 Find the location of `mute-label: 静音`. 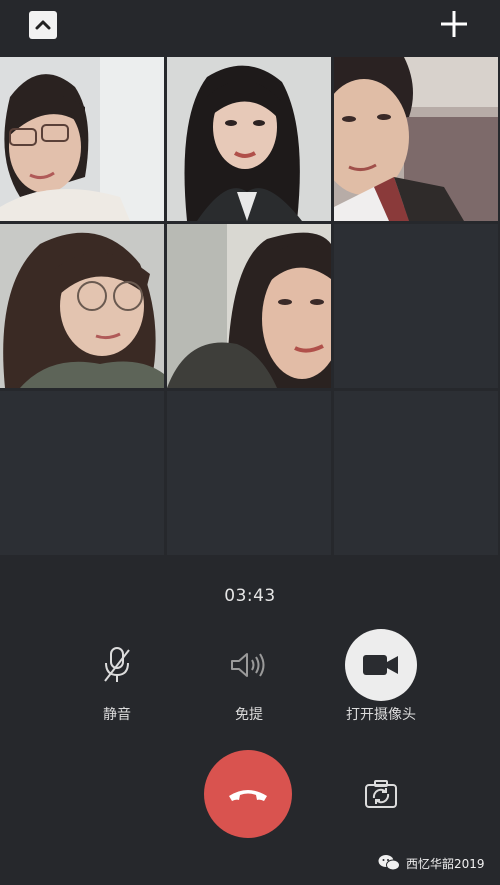

mute-label: 静音 is located at coordinates (117, 715).